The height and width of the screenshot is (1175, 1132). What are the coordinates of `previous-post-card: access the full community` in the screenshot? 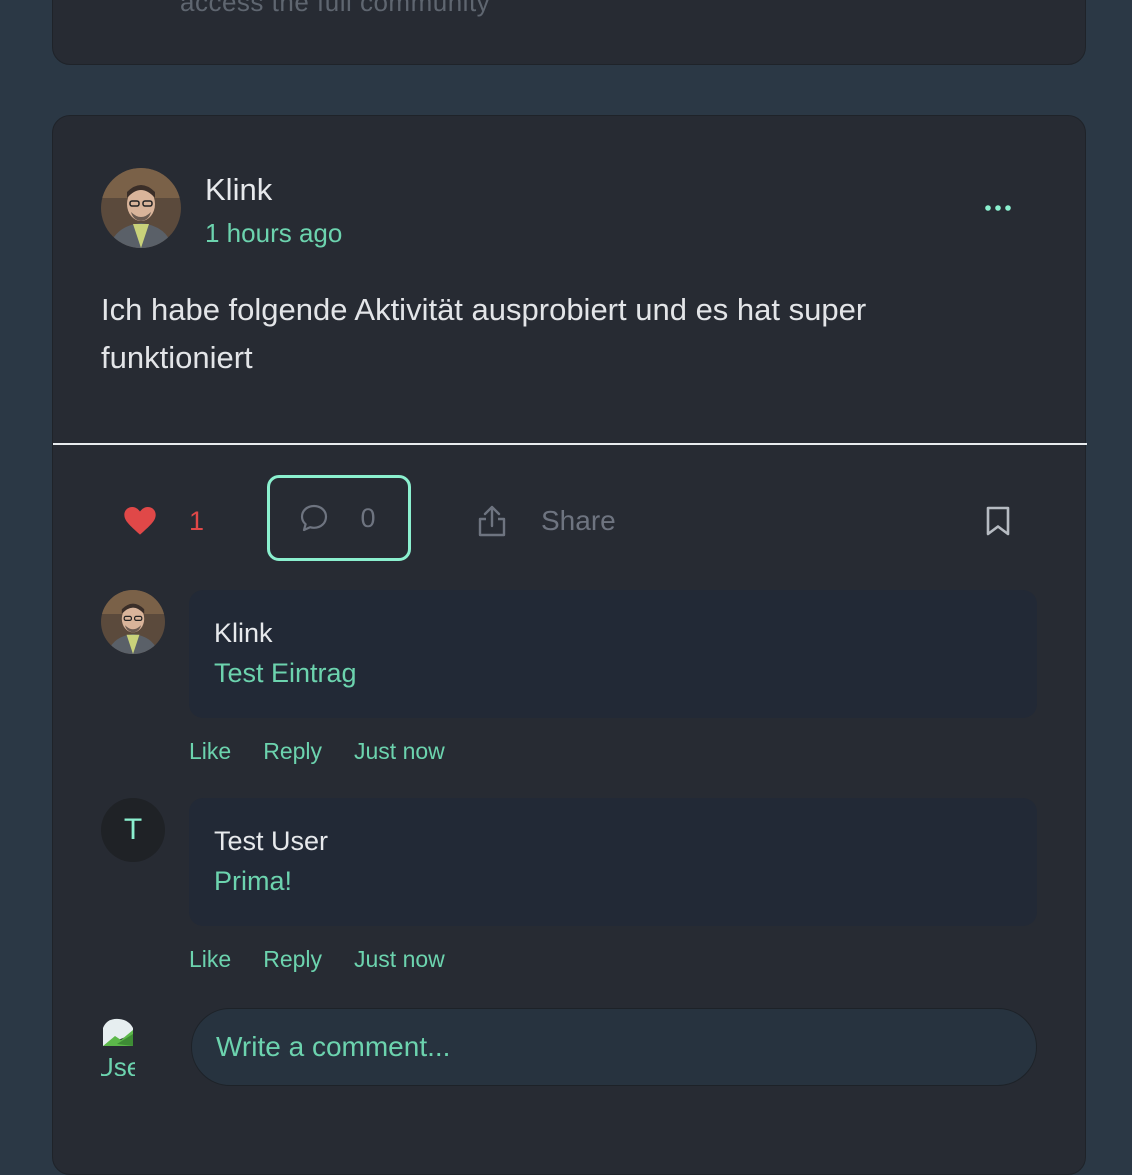 It's located at (569, 32).